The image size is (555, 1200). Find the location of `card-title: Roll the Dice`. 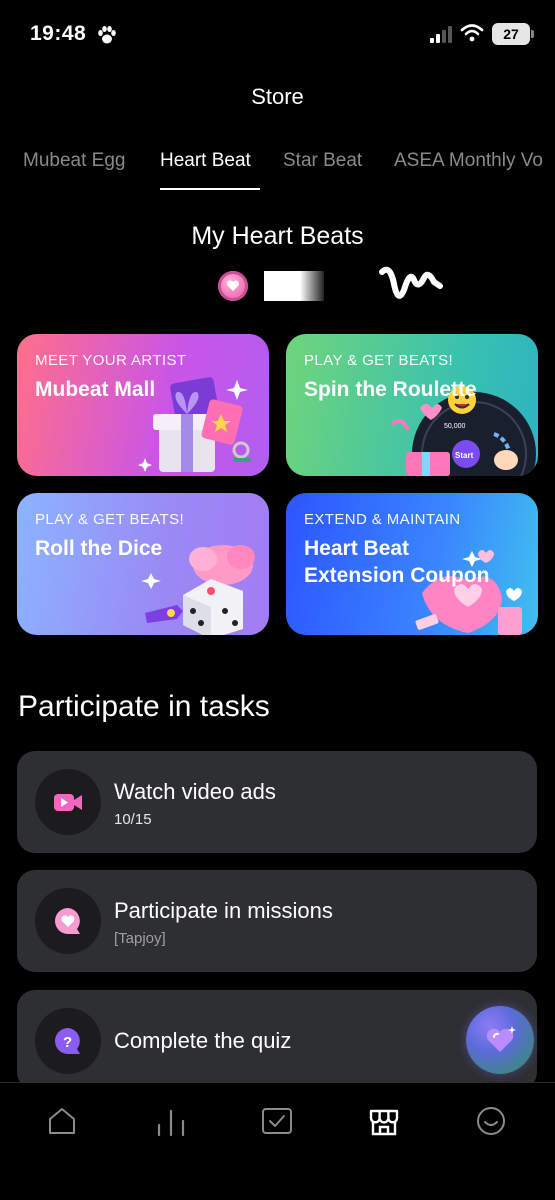

card-title: Roll the Dice is located at coordinates (99, 548).